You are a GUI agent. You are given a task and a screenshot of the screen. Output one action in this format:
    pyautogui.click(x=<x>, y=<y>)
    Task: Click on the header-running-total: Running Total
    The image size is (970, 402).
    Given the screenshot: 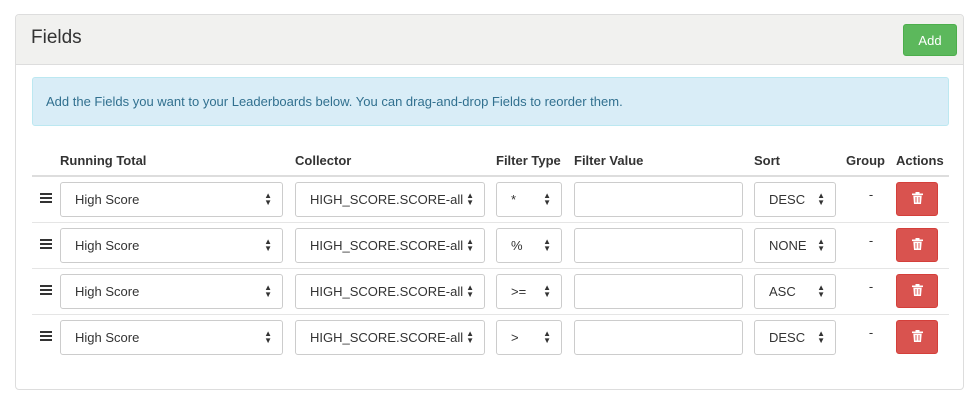 What is the action you would take?
    pyautogui.click(x=177, y=161)
    